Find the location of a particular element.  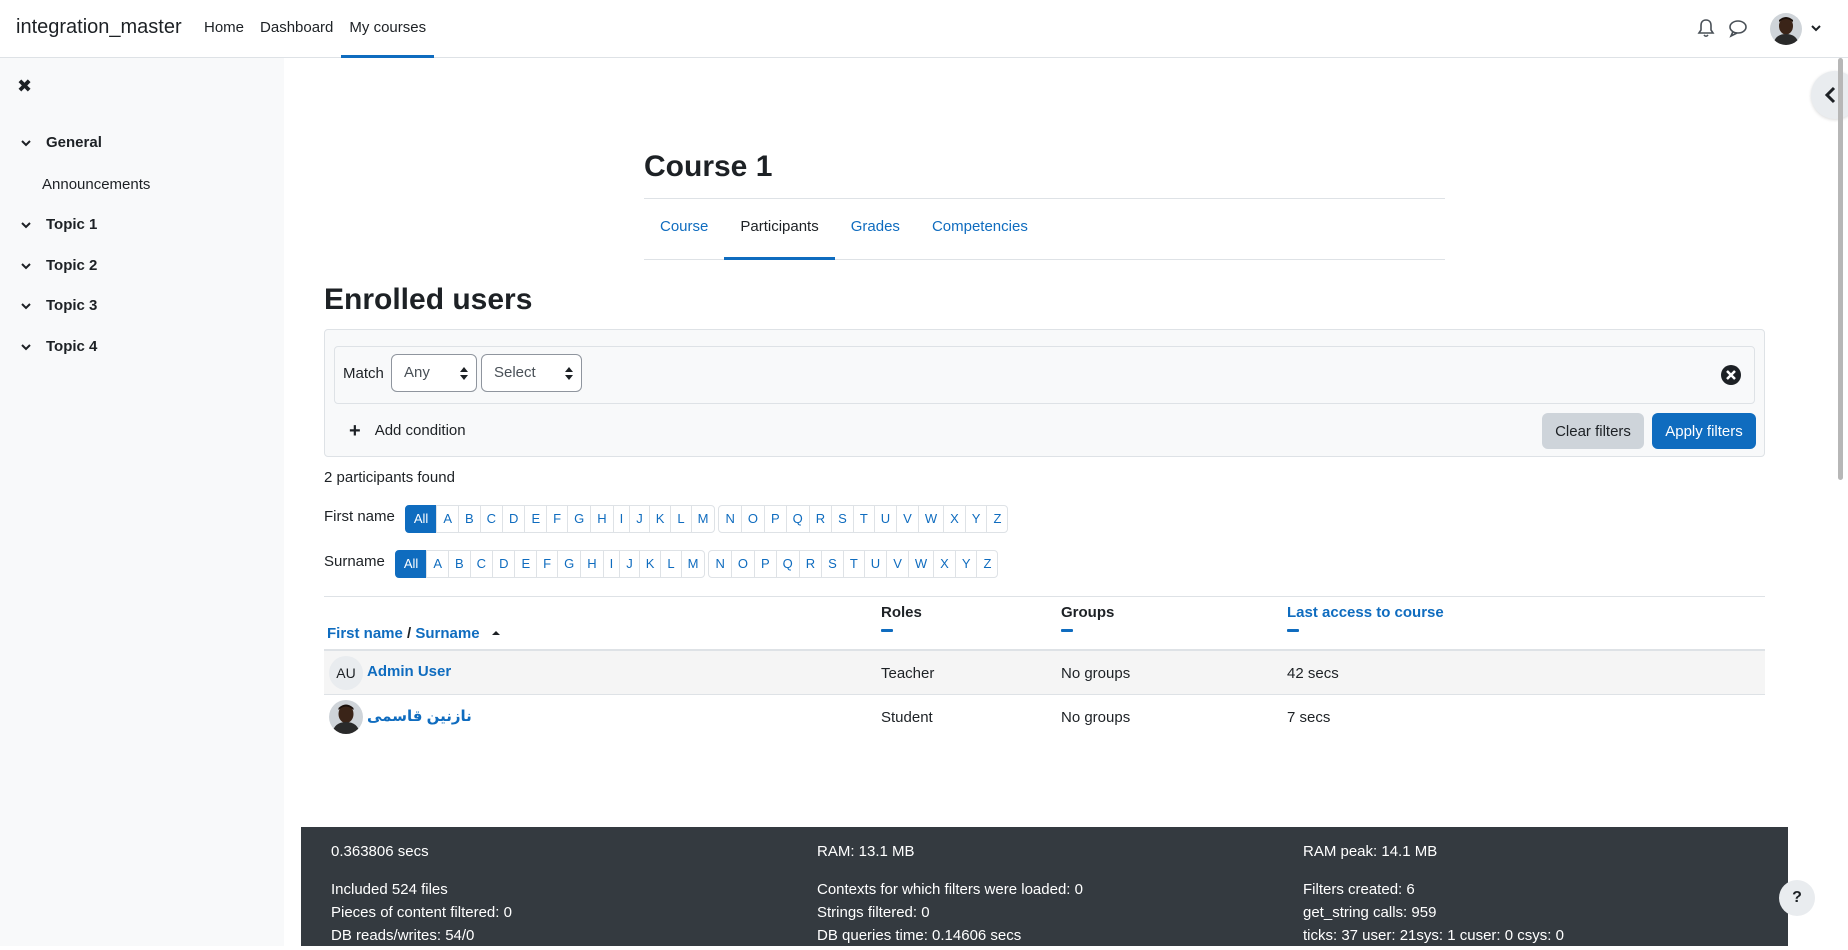

firstname-initial-x: X is located at coordinates (954, 519).